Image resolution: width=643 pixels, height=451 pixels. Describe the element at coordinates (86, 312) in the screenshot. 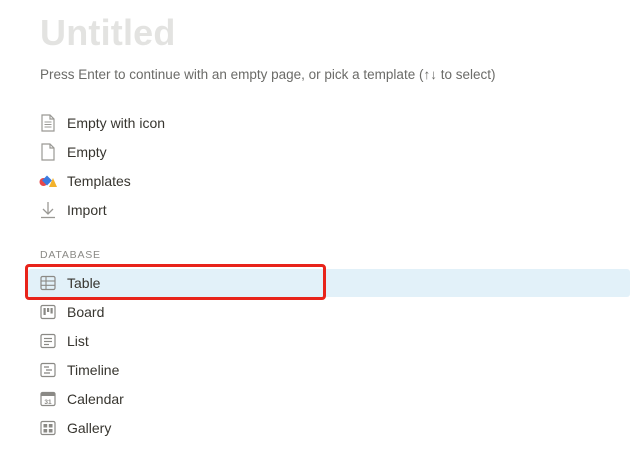

I see `database-item-label: Board` at that location.